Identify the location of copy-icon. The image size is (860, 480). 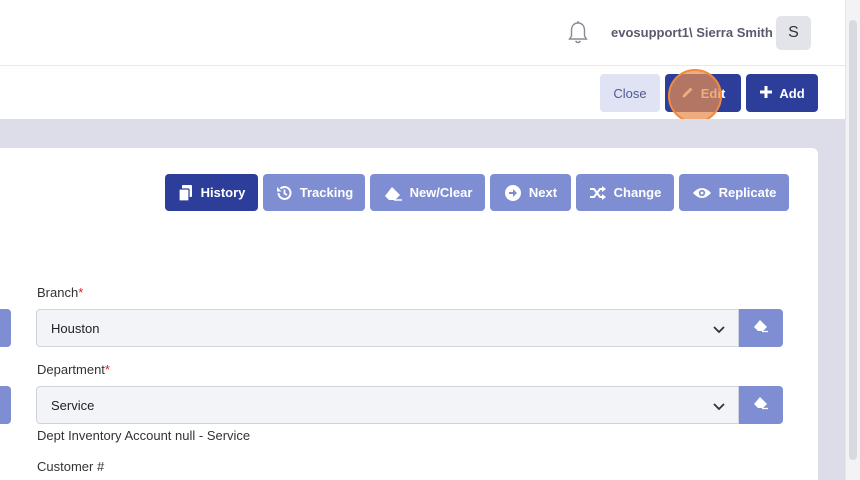
(185, 193).